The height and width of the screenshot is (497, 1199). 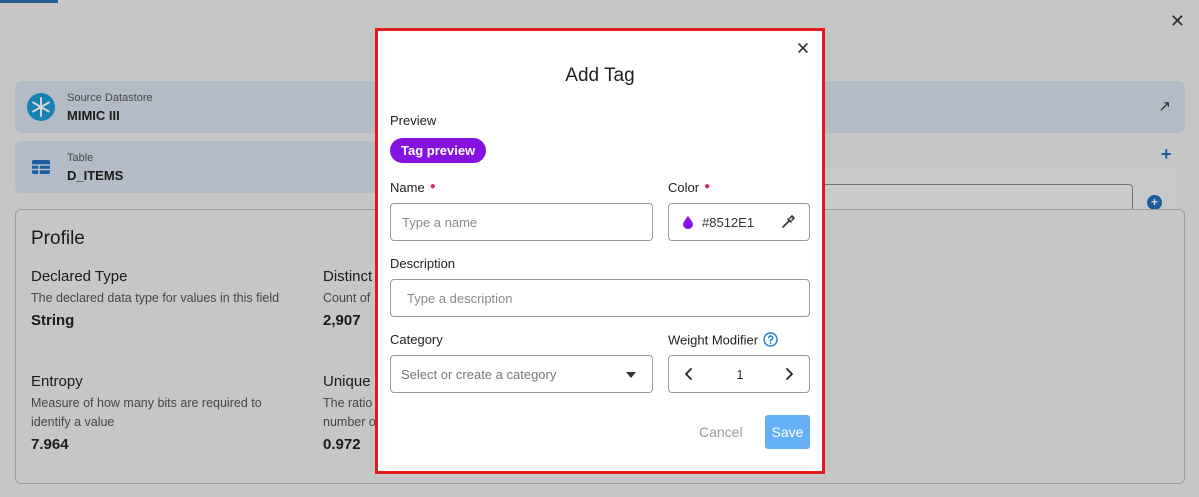 I want to click on weight-modifier-label: Weight Modifier, so click(x=723, y=341).